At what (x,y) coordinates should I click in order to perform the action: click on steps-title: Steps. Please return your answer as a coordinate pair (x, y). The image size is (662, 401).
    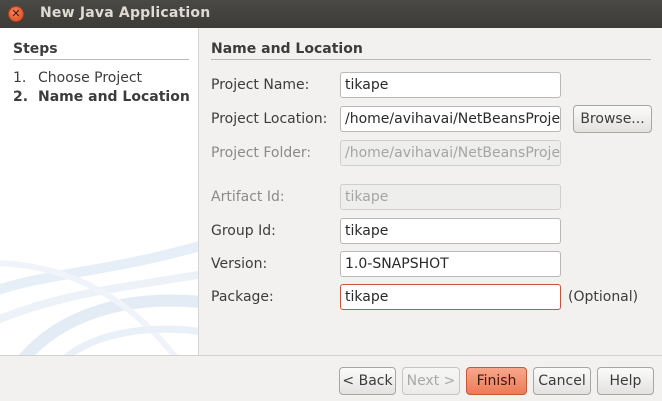
    Looking at the image, I should click on (35, 49).